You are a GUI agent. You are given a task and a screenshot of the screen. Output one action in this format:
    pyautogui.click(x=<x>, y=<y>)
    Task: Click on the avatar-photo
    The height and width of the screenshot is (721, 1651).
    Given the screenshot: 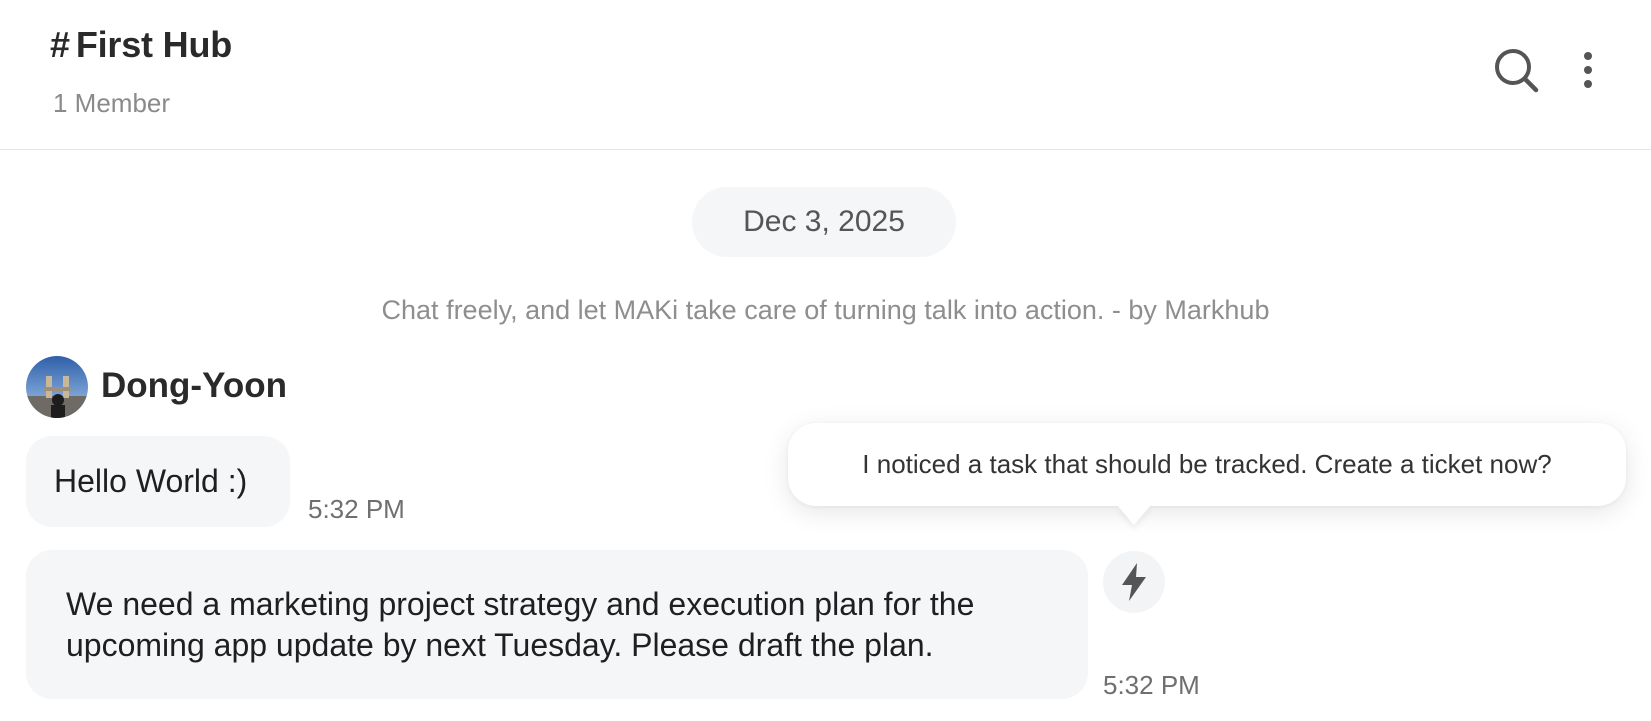 What is the action you would take?
    pyautogui.click(x=57, y=387)
    